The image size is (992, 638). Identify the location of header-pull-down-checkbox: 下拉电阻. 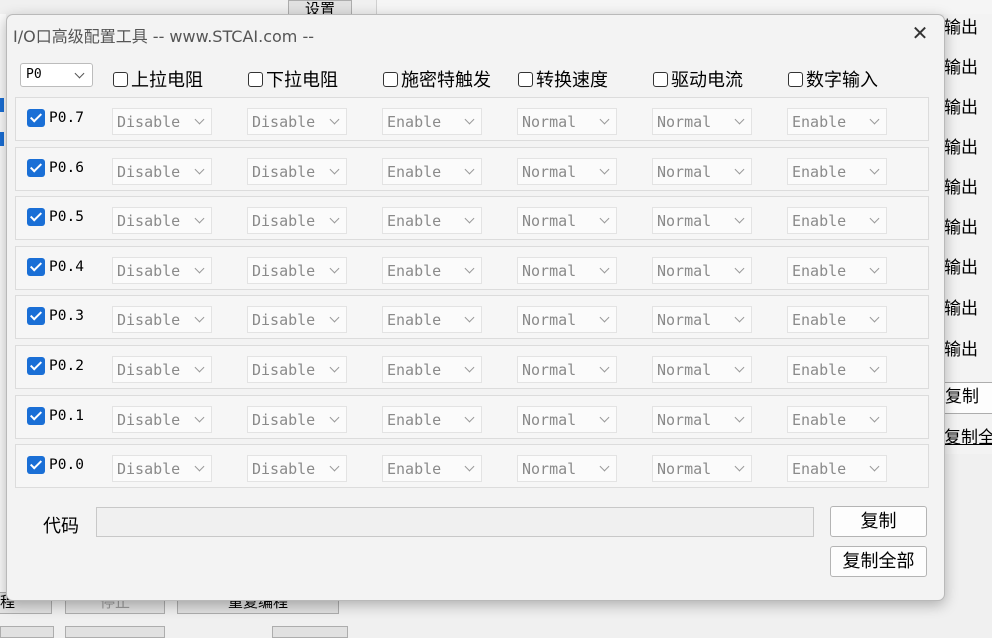
(293, 79).